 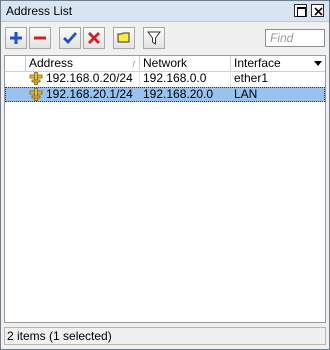 I want to click on filter-button, so click(x=154, y=38).